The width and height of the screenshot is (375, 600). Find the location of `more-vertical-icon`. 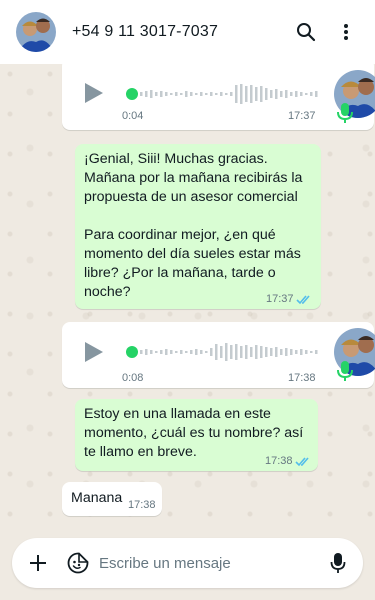

more-vertical-icon is located at coordinates (346, 32).